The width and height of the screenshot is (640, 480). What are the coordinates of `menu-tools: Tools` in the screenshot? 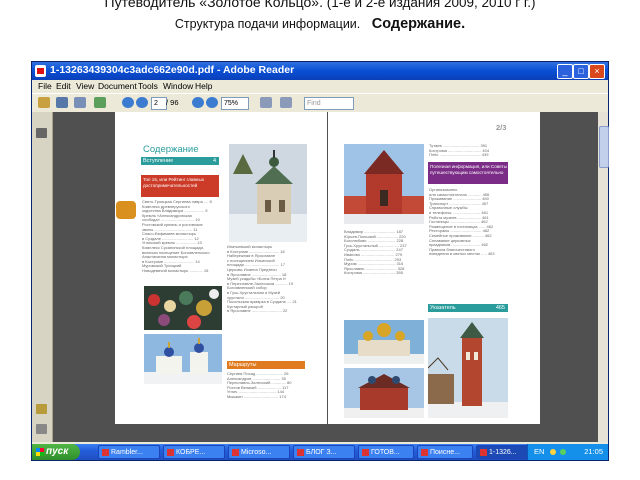 It's located at (148, 86).